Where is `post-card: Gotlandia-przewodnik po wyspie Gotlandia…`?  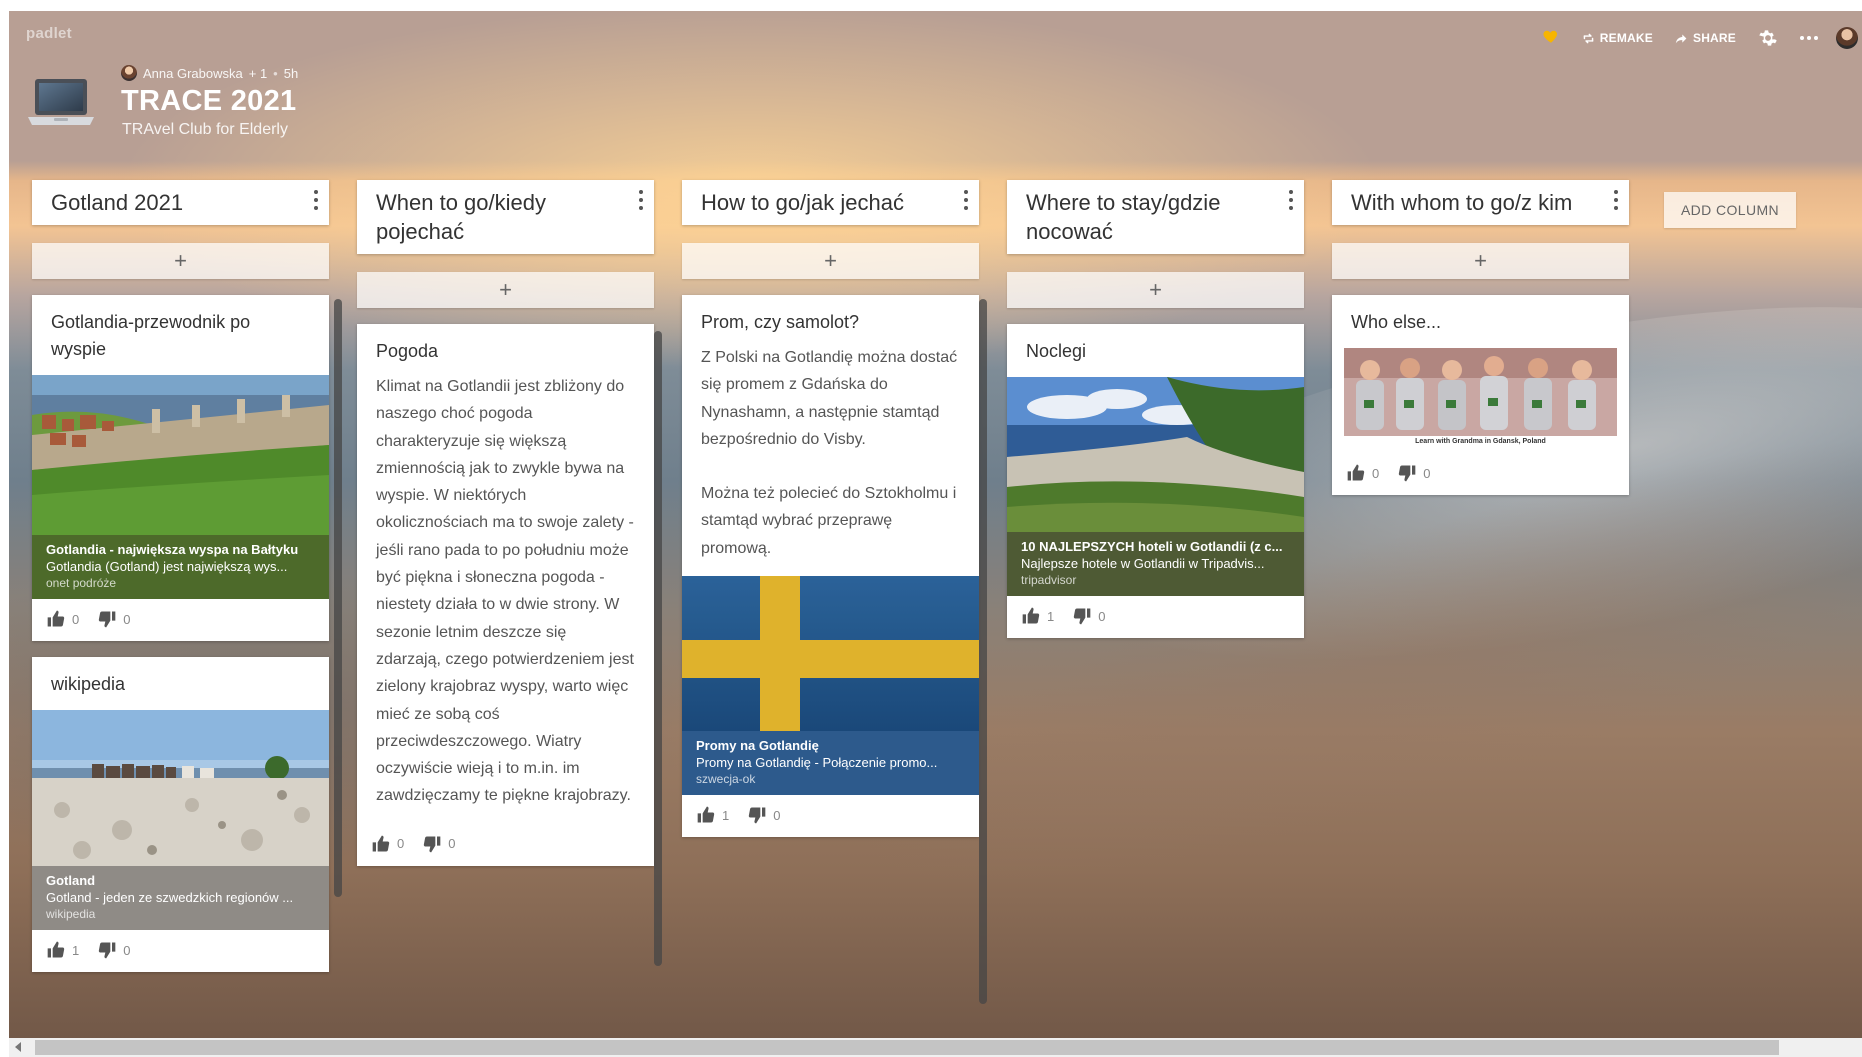 post-card: Gotlandia-przewodnik po wyspie Gotlandia… is located at coordinates (180, 468).